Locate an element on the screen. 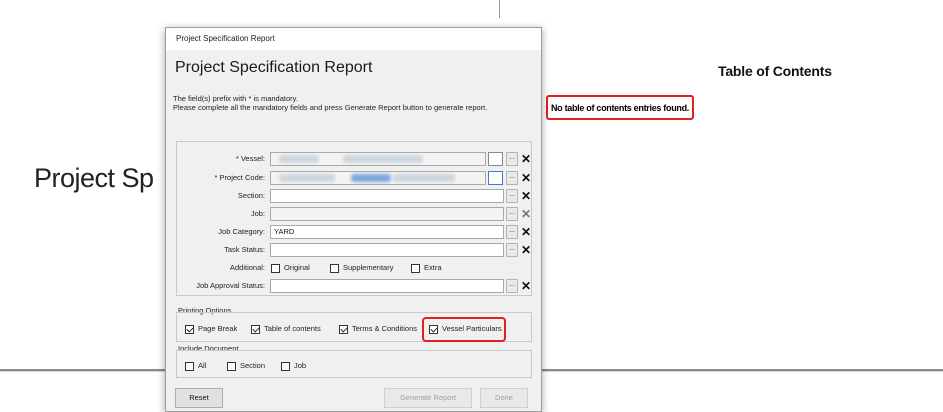  section-field is located at coordinates (387, 196).